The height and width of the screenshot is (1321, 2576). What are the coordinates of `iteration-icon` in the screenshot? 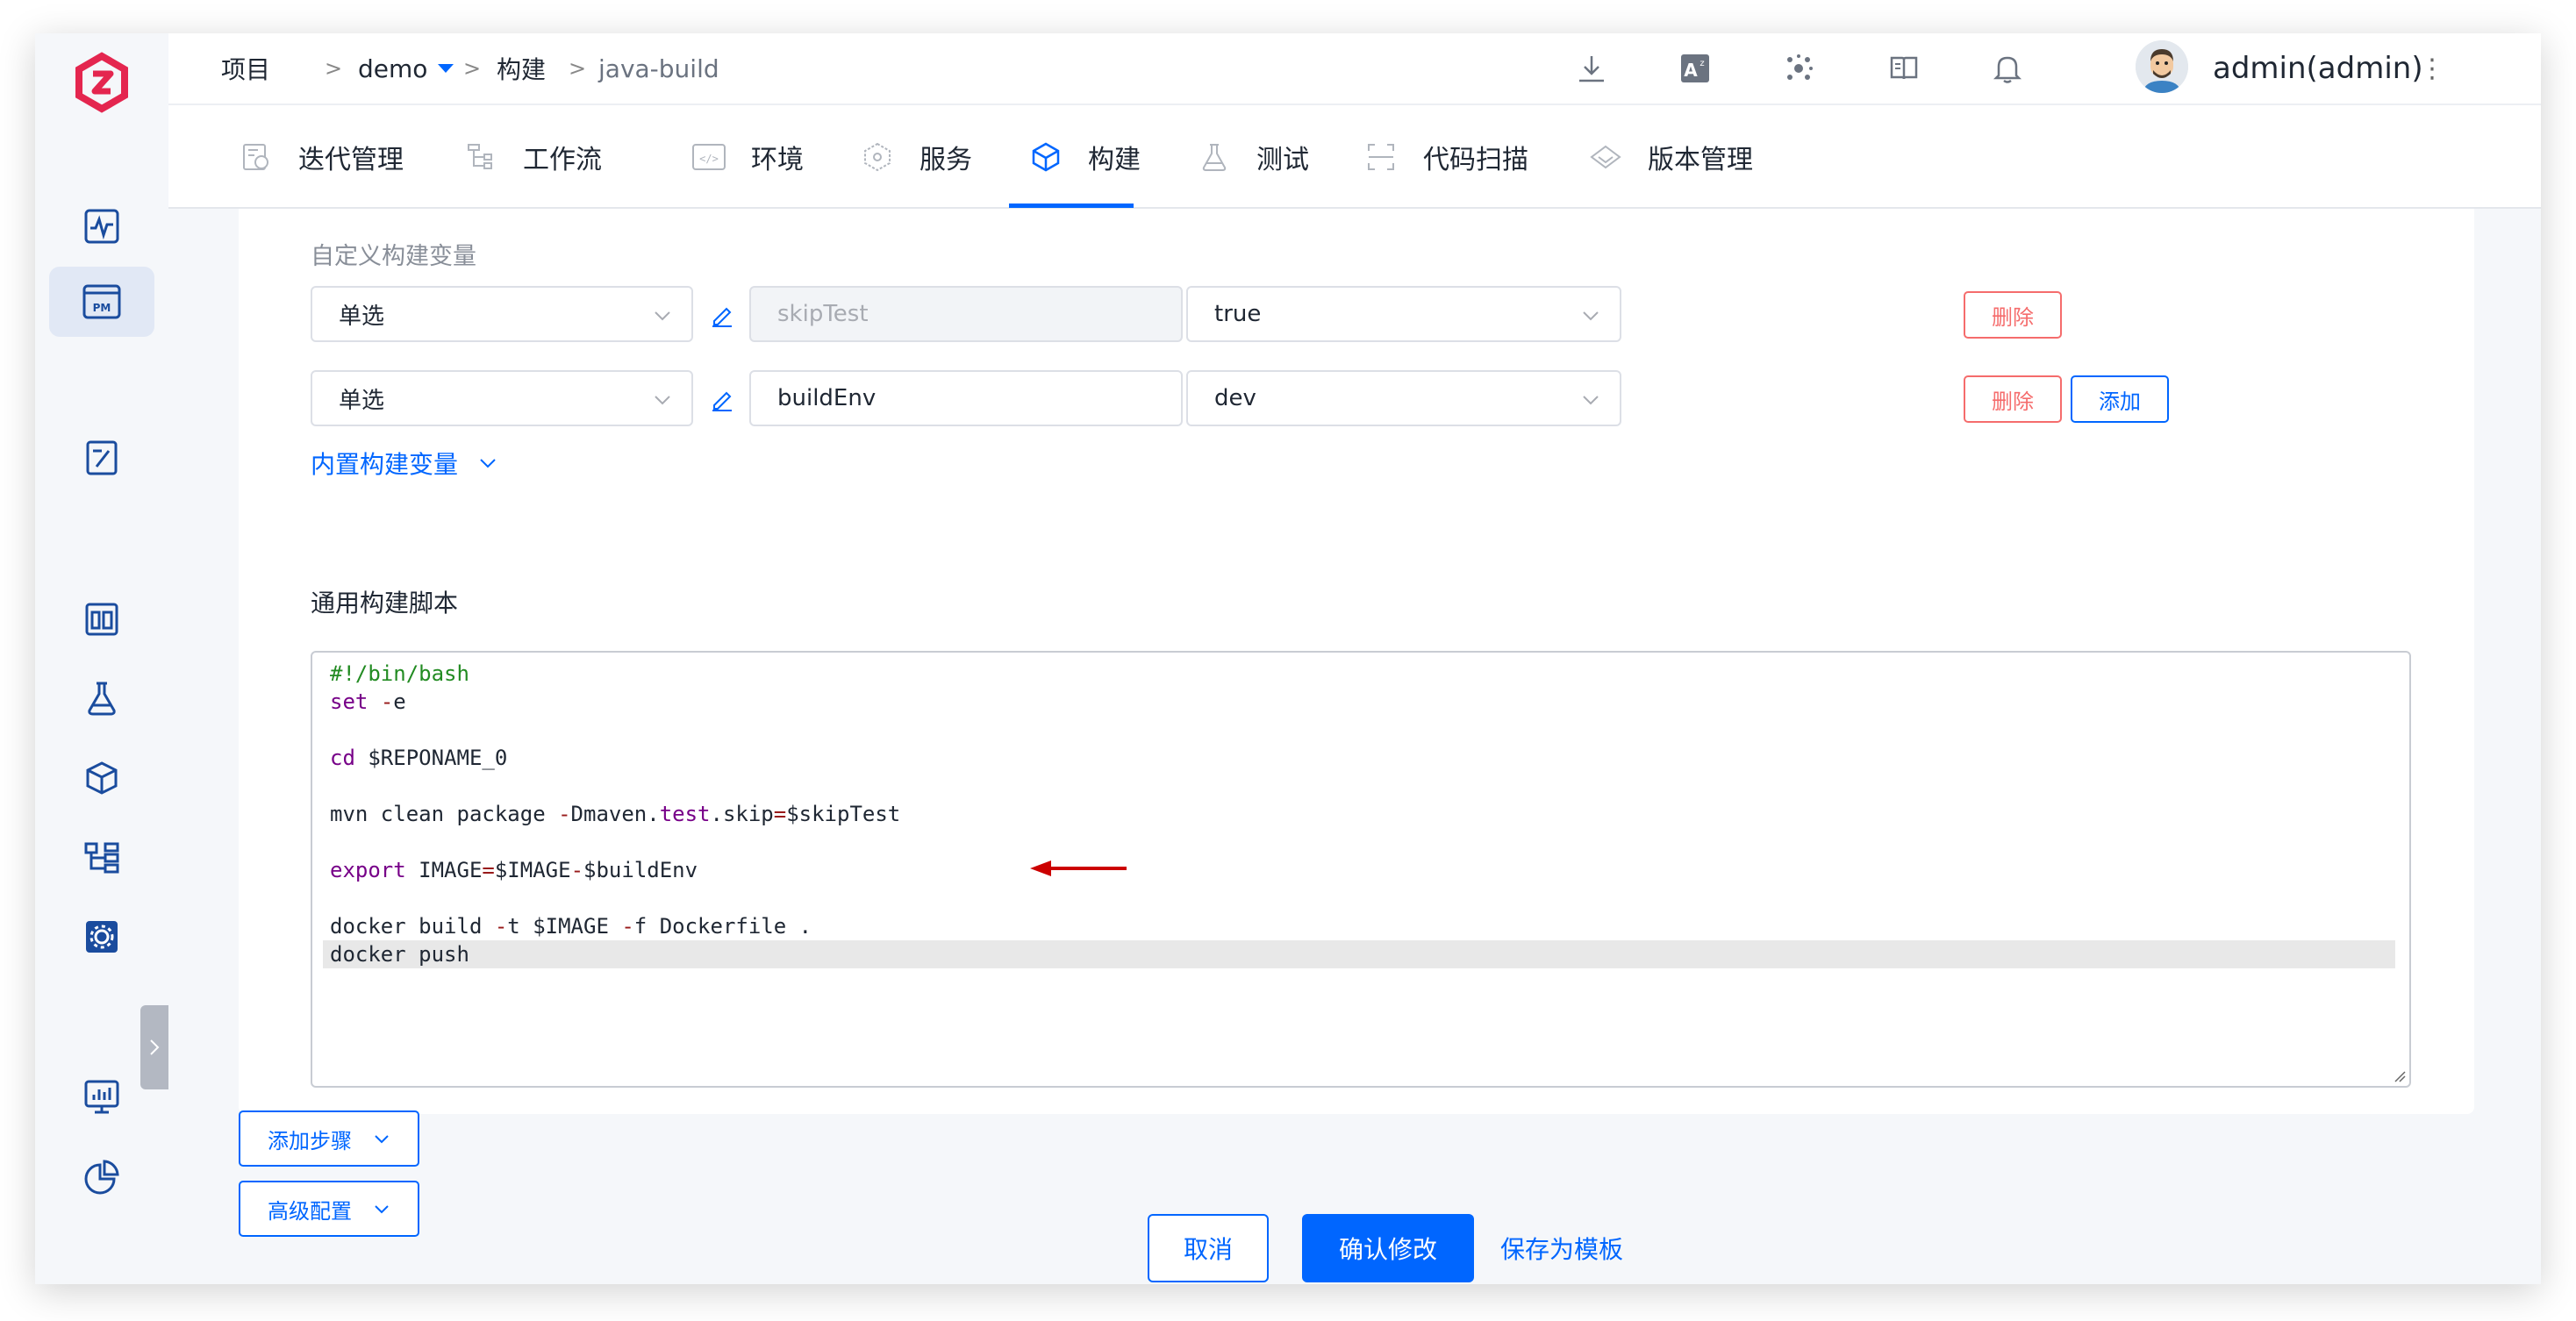 It's located at (256, 157).